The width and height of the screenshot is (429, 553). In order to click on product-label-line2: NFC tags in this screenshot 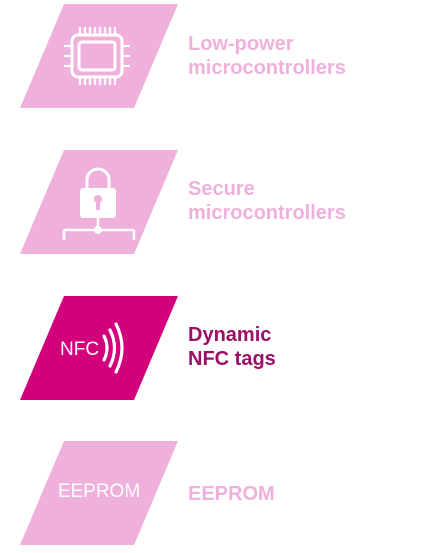, I will do `click(232, 359)`.